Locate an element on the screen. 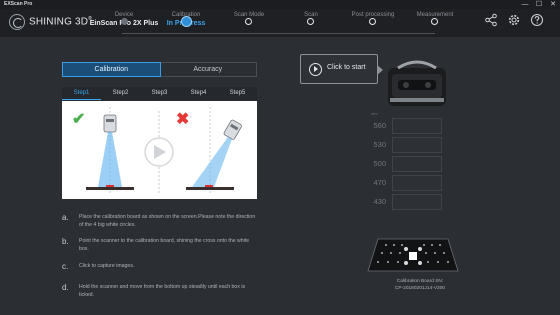 The width and height of the screenshot is (560, 315). step-tab-3: Step3 is located at coordinates (159, 93).